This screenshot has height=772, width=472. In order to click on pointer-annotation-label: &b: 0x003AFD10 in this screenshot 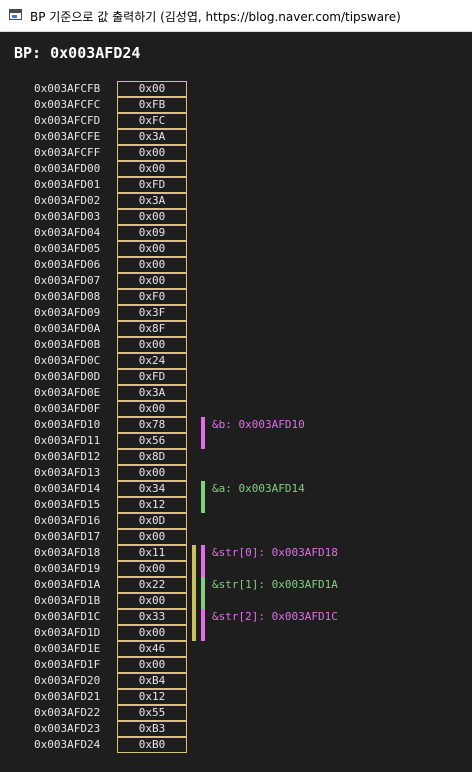, I will do `click(258, 424)`.